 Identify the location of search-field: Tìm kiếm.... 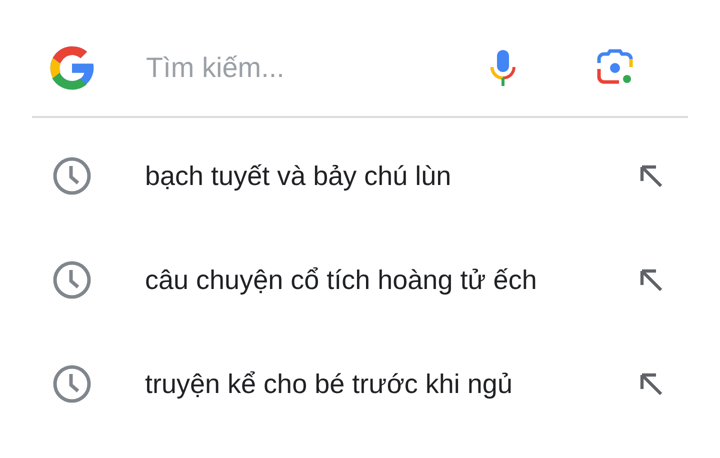
(316, 68).